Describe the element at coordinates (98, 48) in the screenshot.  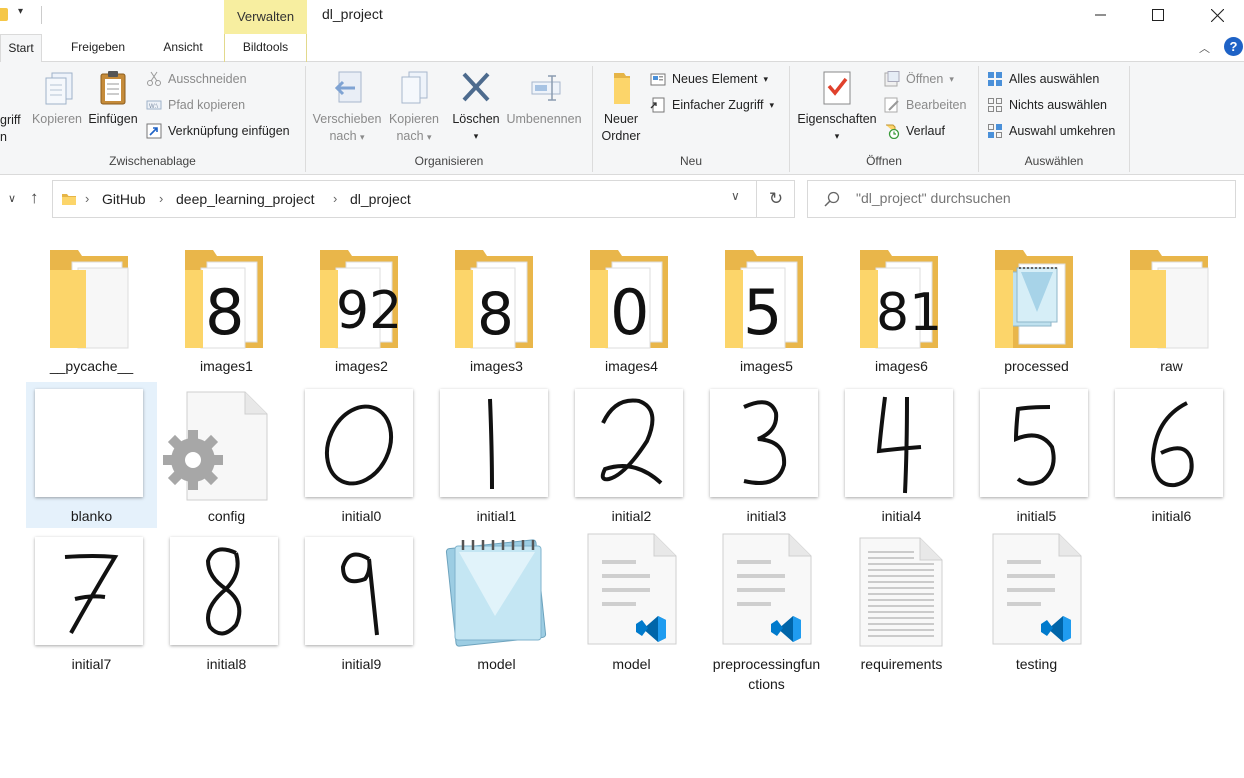
I see `tab-share: Freigeben` at that location.